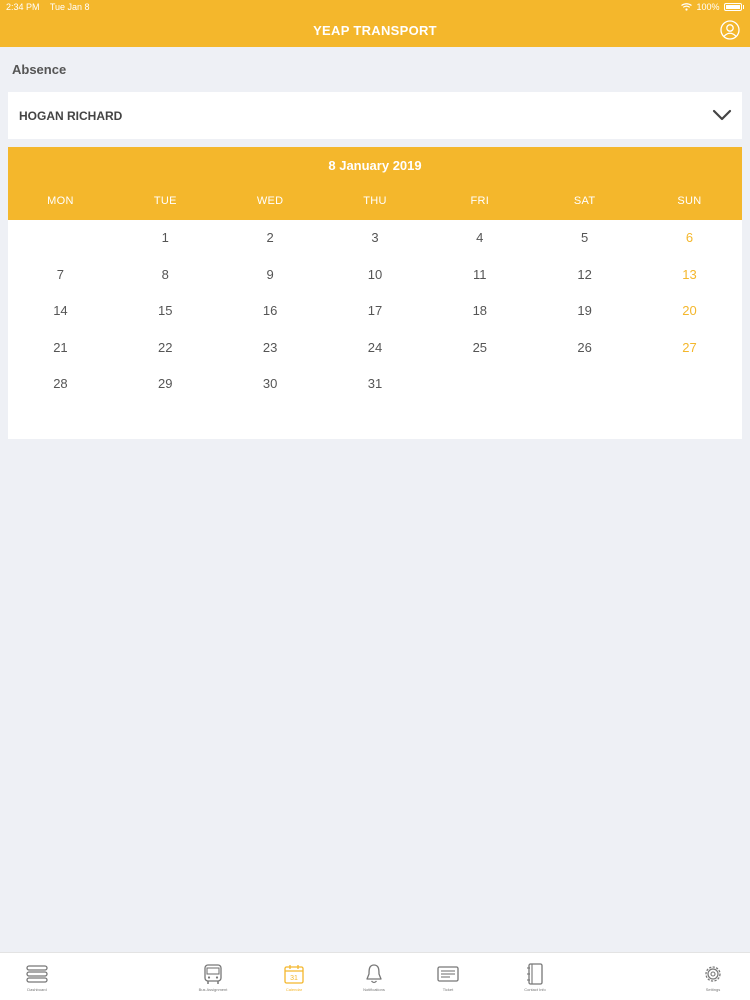 Image resolution: width=750 pixels, height=1000 pixels. What do you see at coordinates (213, 989) in the screenshot?
I see `tab-label: Bus Assignment` at bounding box center [213, 989].